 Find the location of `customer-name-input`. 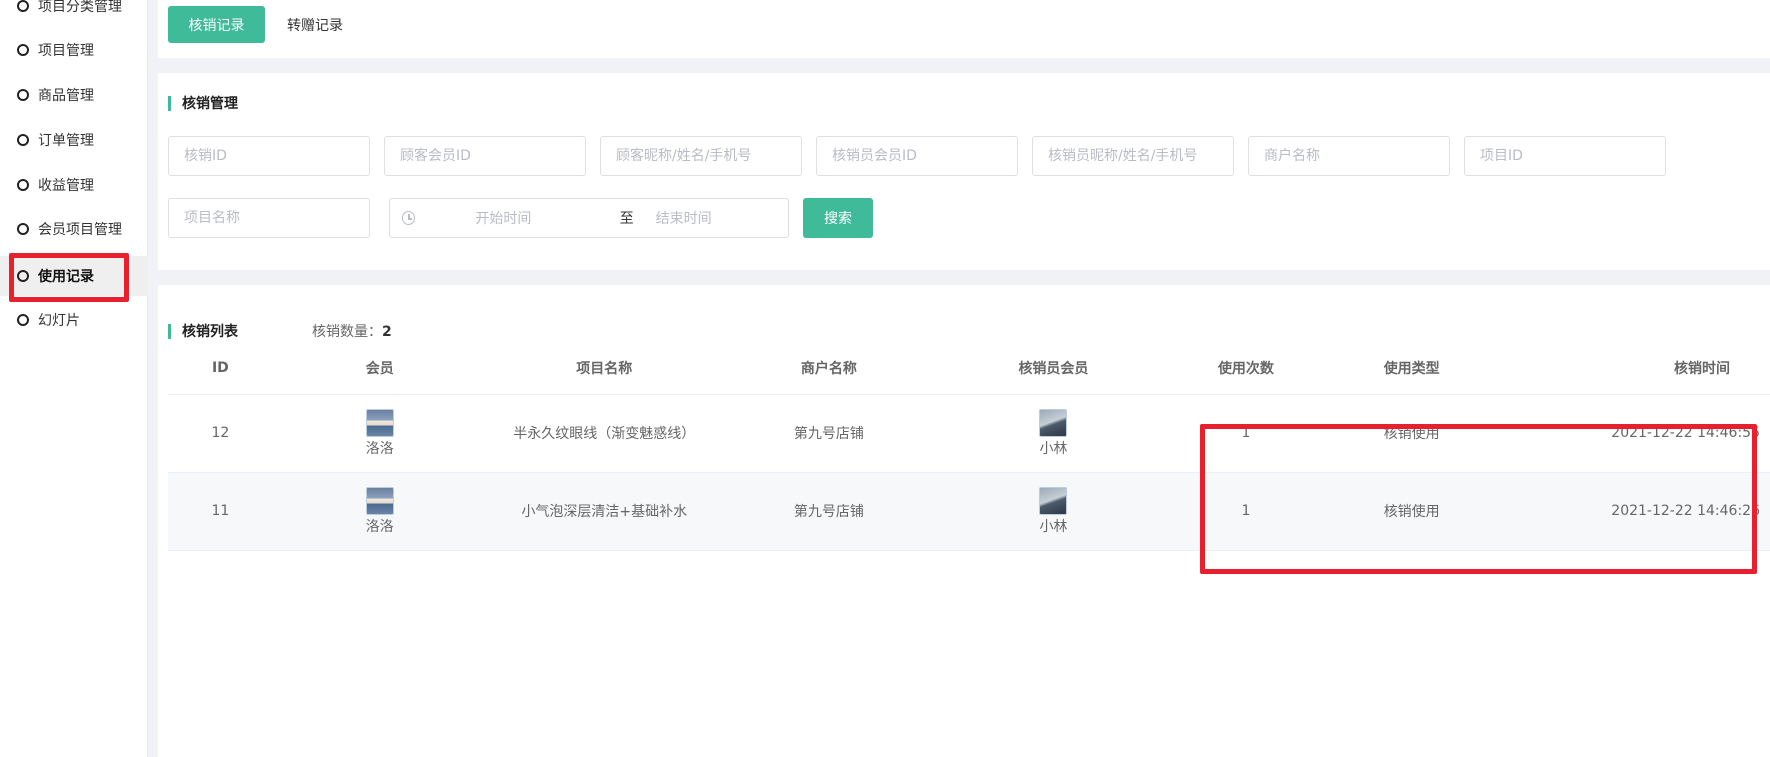

customer-name-input is located at coordinates (701, 156).